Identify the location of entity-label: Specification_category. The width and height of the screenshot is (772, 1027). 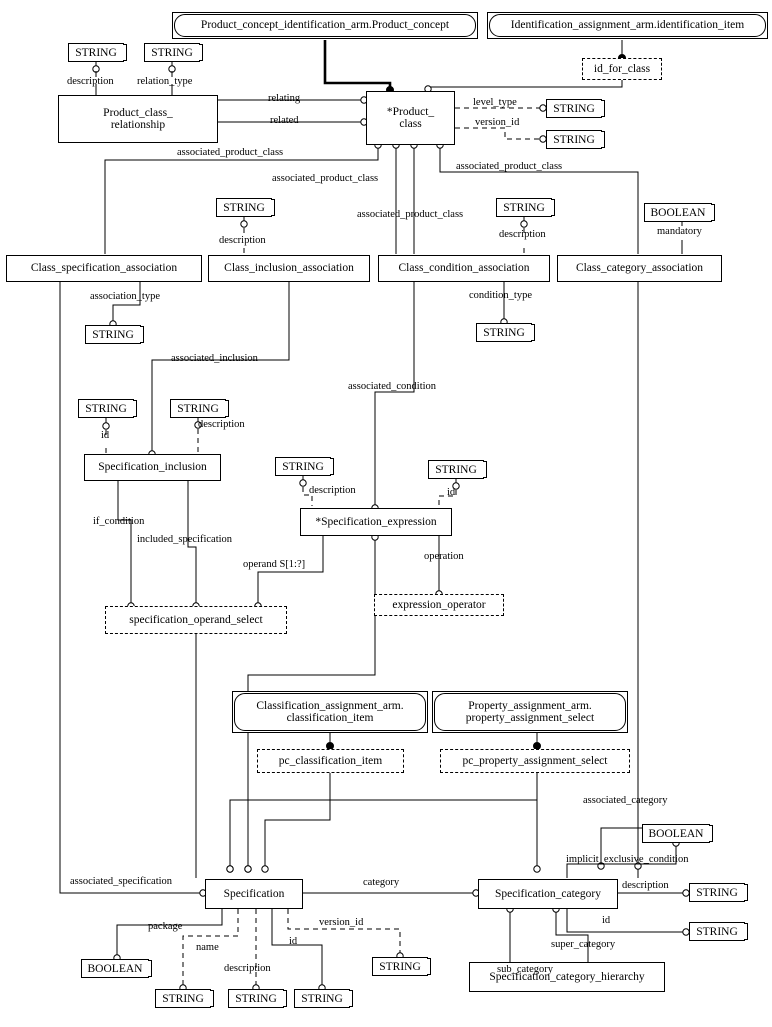
(547, 893).